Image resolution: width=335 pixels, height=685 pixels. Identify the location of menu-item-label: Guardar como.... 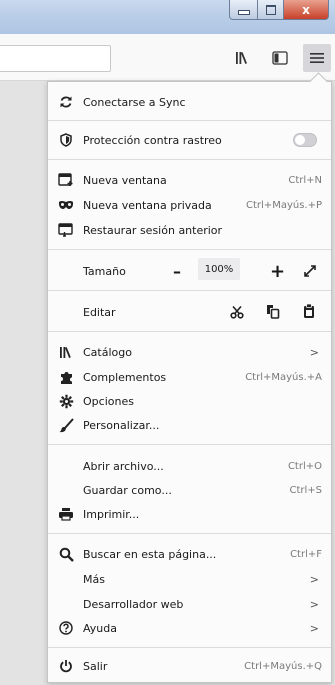
(127, 490).